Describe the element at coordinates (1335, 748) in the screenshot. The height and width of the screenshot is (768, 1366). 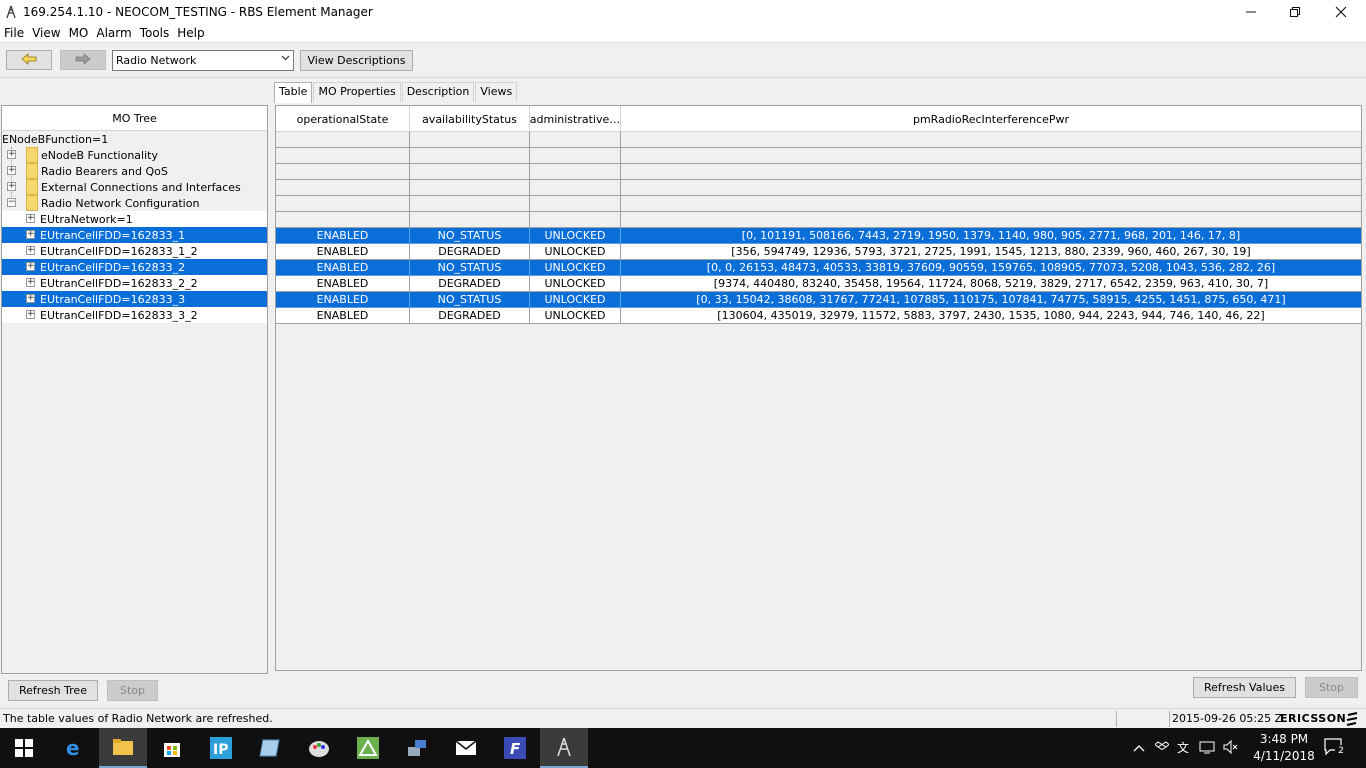
I see `action-center-icon: 2` at that location.